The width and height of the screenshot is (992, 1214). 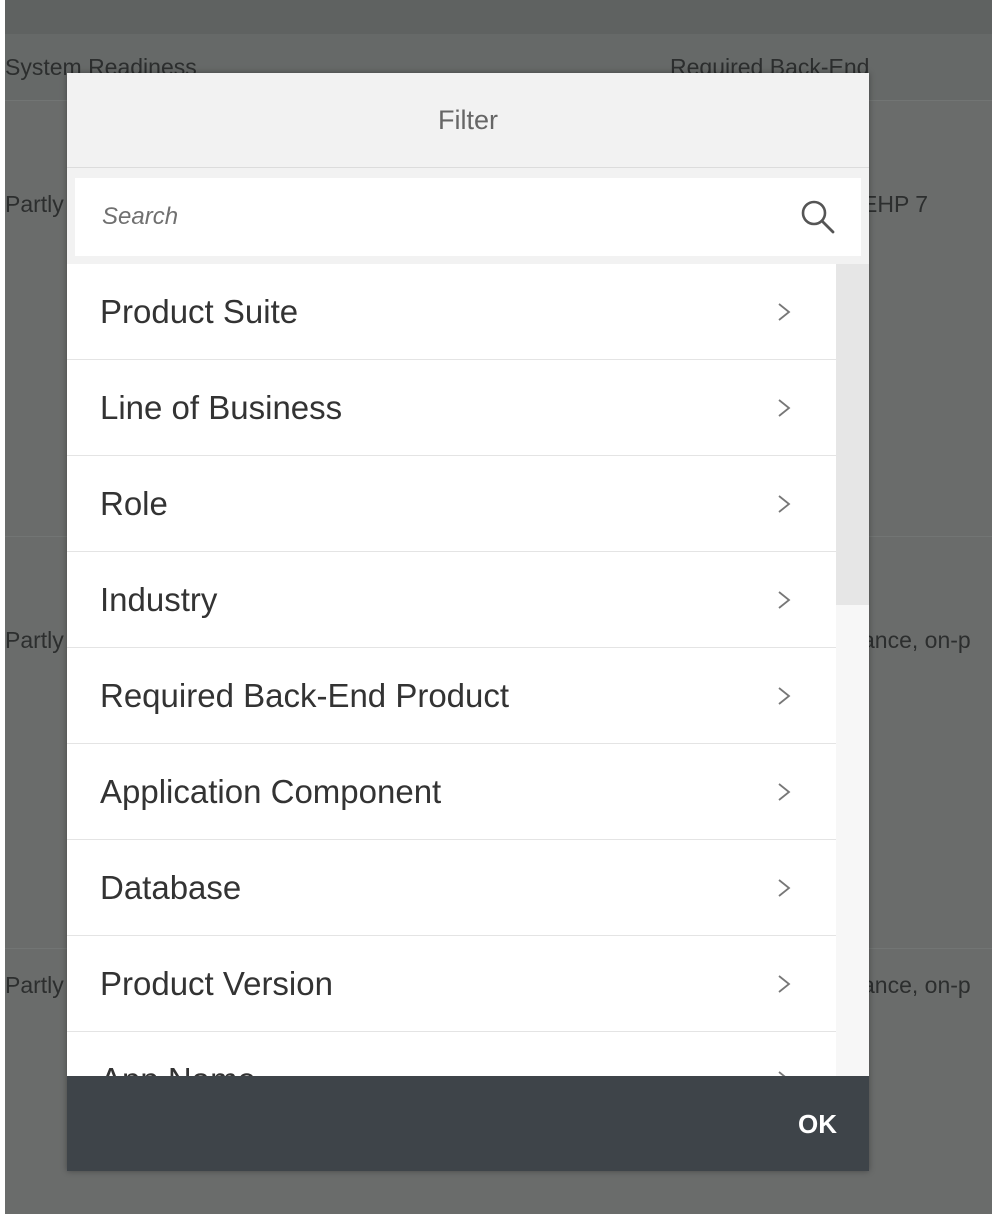 I want to click on search-field-container, so click(x=468, y=217).